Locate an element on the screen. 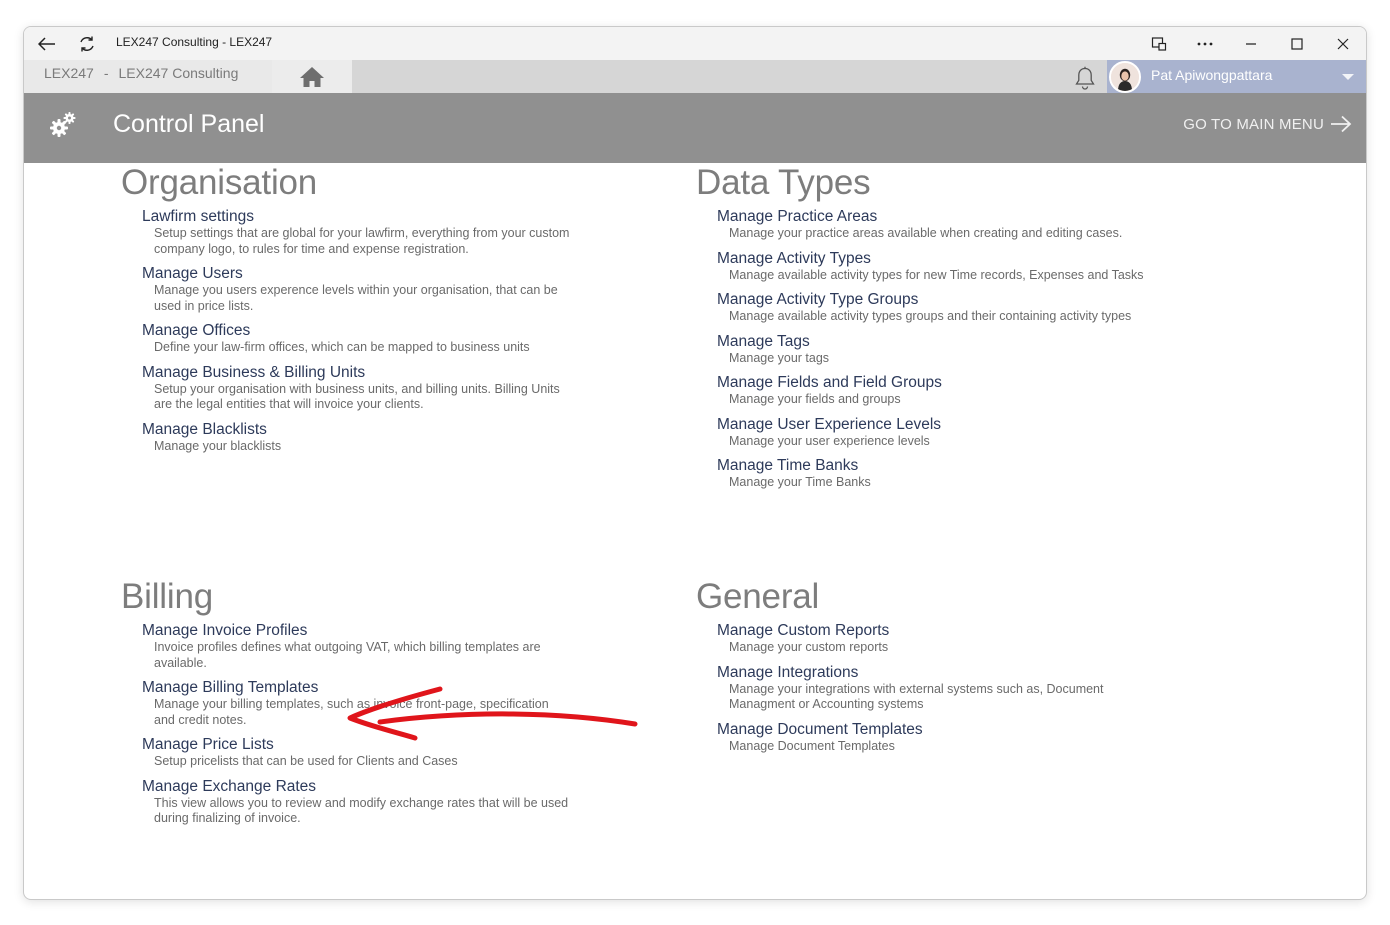 The height and width of the screenshot is (925, 1390). arrow-right-icon is located at coordinates (1341, 124).